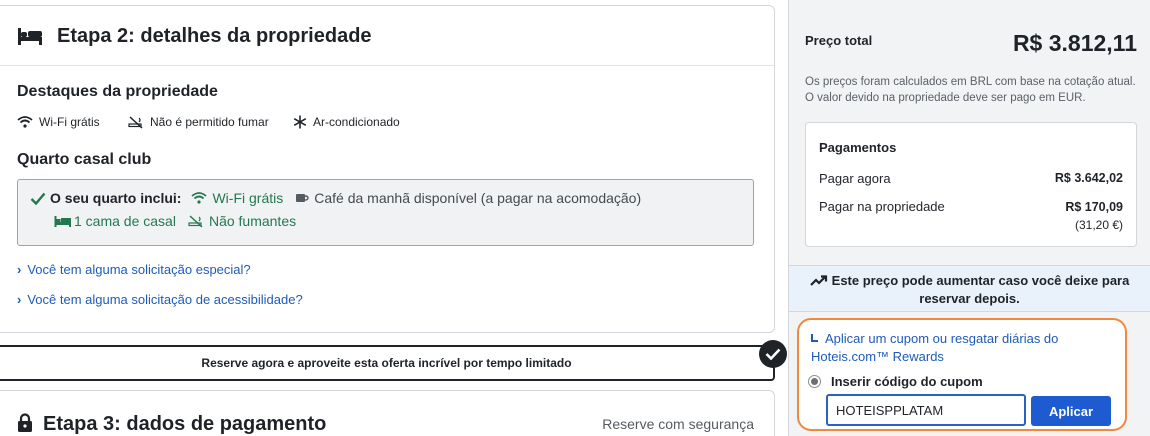 This screenshot has width=1150, height=436. What do you see at coordinates (858, 147) in the screenshot?
I see `payments-title: Pagamentos` at bounding box center [858, 147].